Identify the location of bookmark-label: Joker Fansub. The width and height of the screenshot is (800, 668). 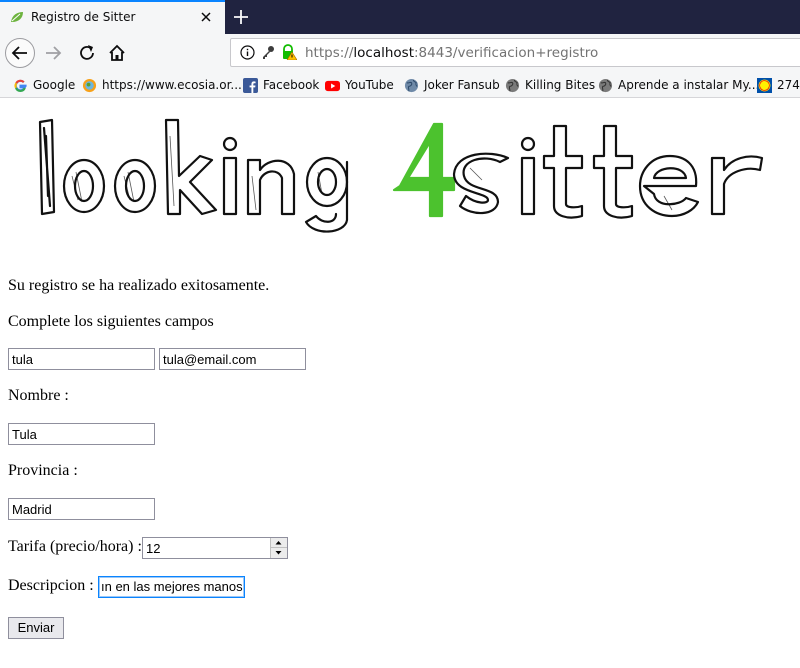
(462, 85).